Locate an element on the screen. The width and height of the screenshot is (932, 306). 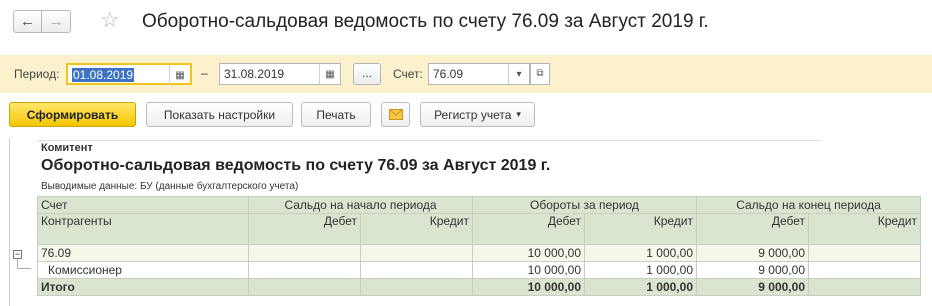
send-mail-button is located at coordinates (395, 114).